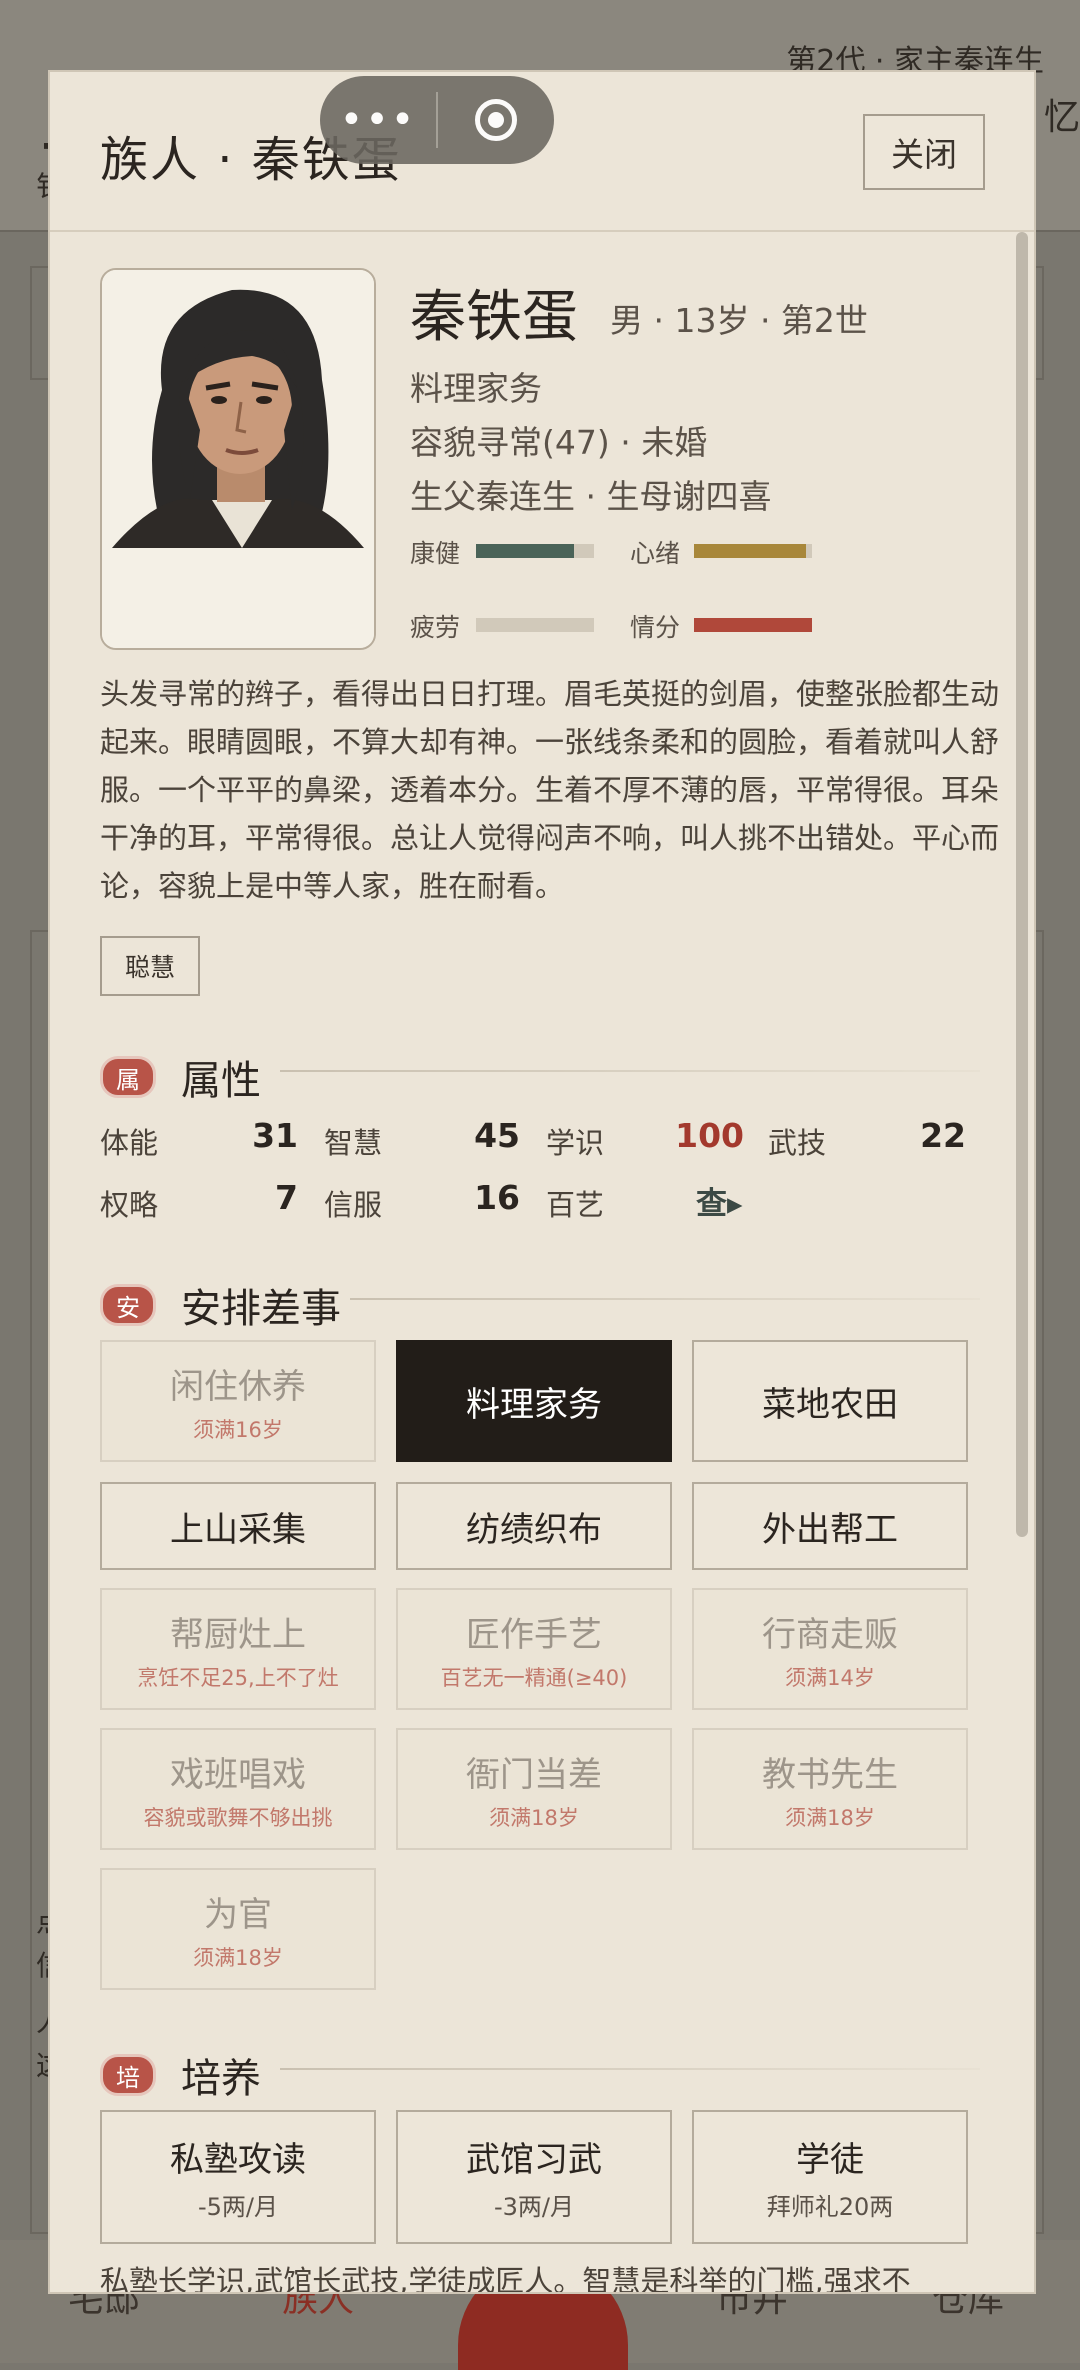  Describe the element at coordinates (534, 1677) in the screenshot. I see `job-option-requirement: 百艺无一精通(≥40)` at that location.